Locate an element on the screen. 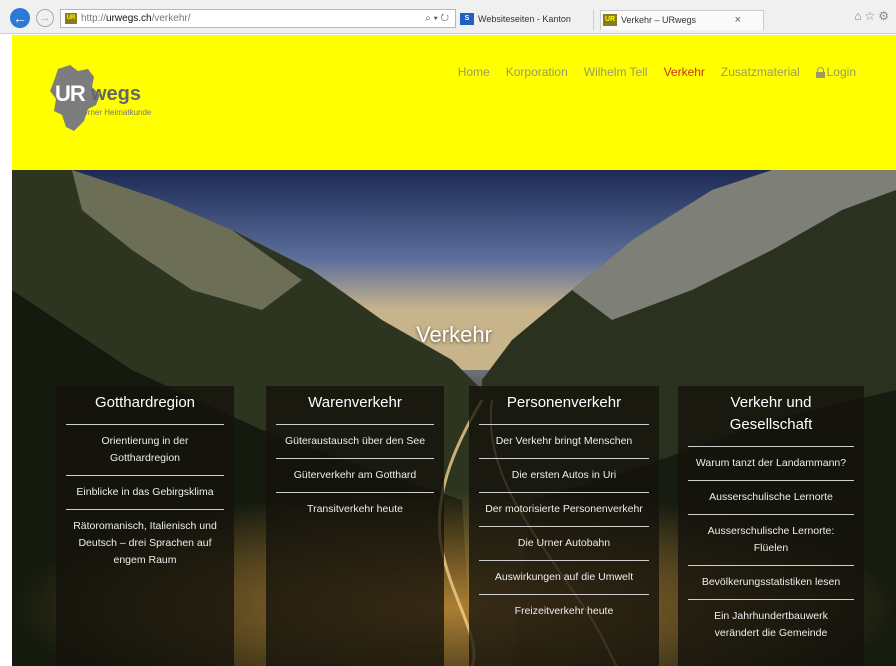  url-prefix: http:// is located at coordinates (94, 18).